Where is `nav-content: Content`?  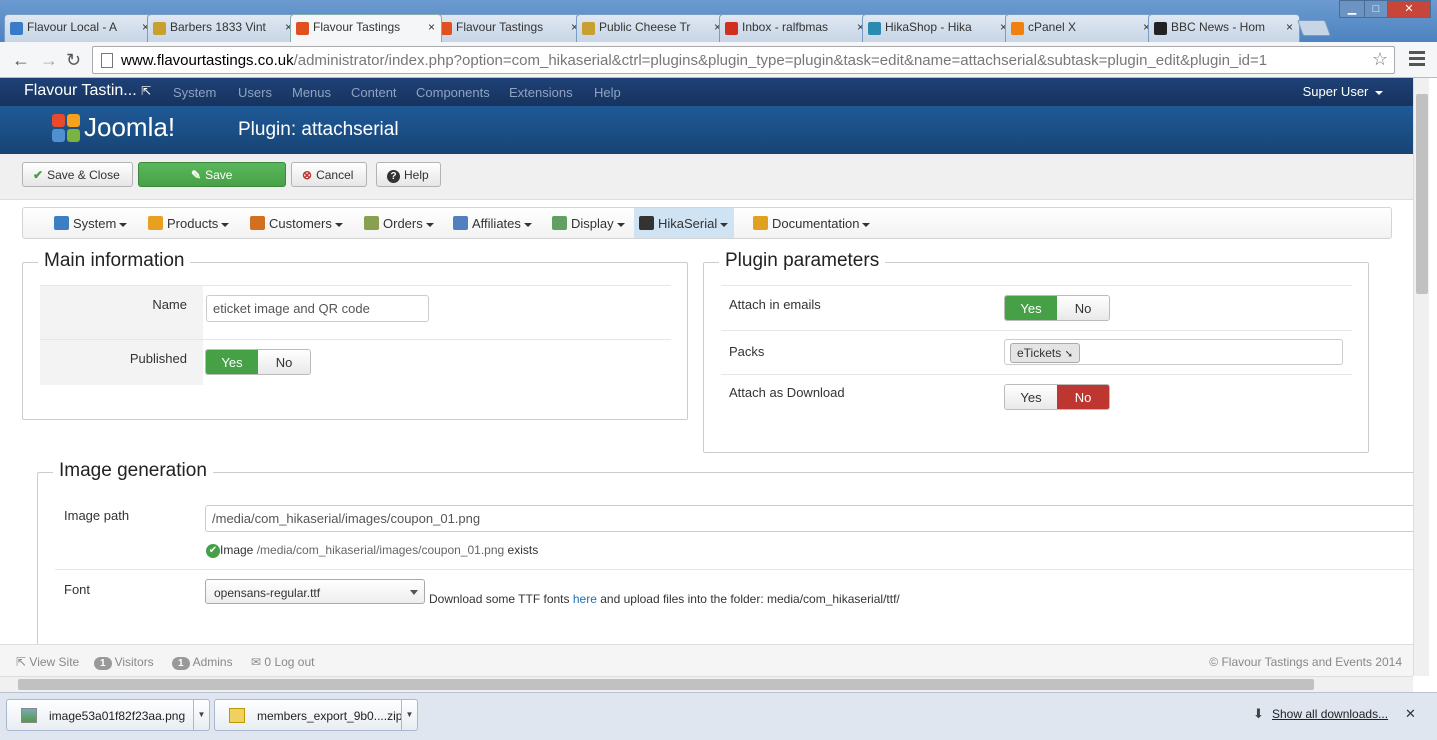
nav-content: Content is located at coordinates (374, 92).